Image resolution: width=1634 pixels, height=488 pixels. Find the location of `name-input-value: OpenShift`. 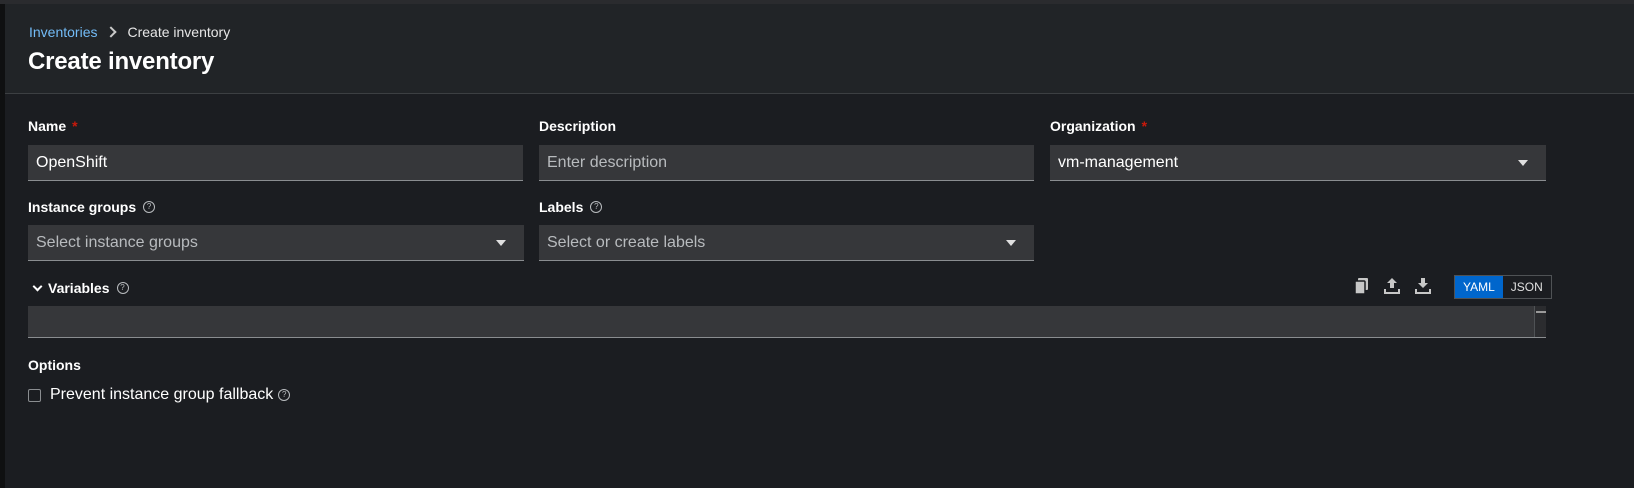

name-input-value: OpenShift is located at coordinates (72, 162).